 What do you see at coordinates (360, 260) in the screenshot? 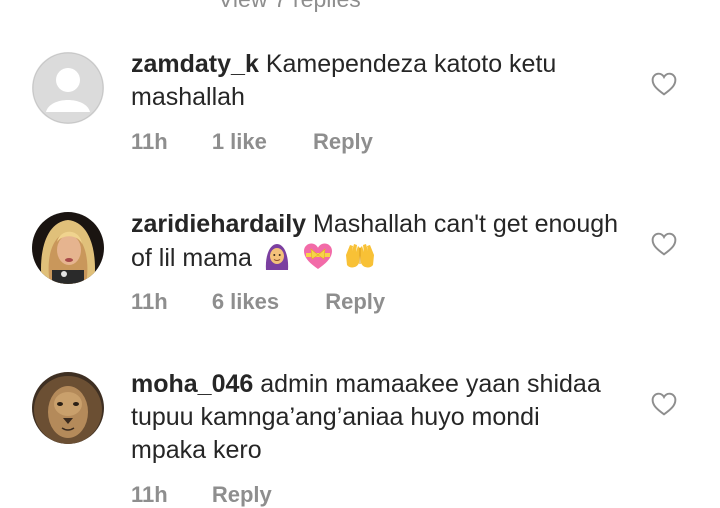
I see `palms-up-together-emoji` at bounding box center [360, 260].